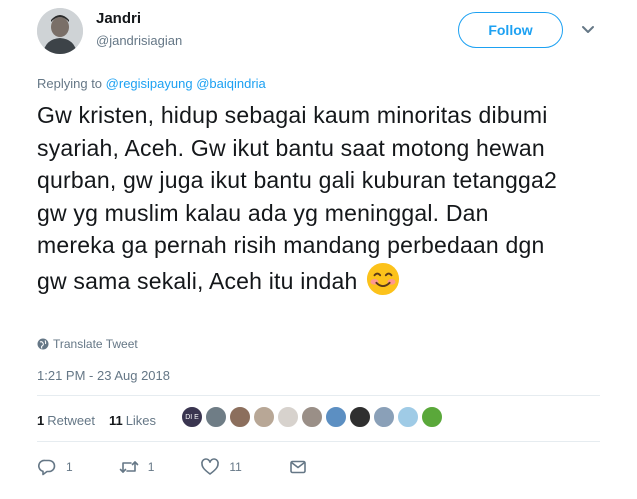 Image resolution: width=637 pixels, height=499 pixels. What do you see at coordinates (210, 466) in the screenshot?
I see `heart-icon` at bounding box center [210, 466].